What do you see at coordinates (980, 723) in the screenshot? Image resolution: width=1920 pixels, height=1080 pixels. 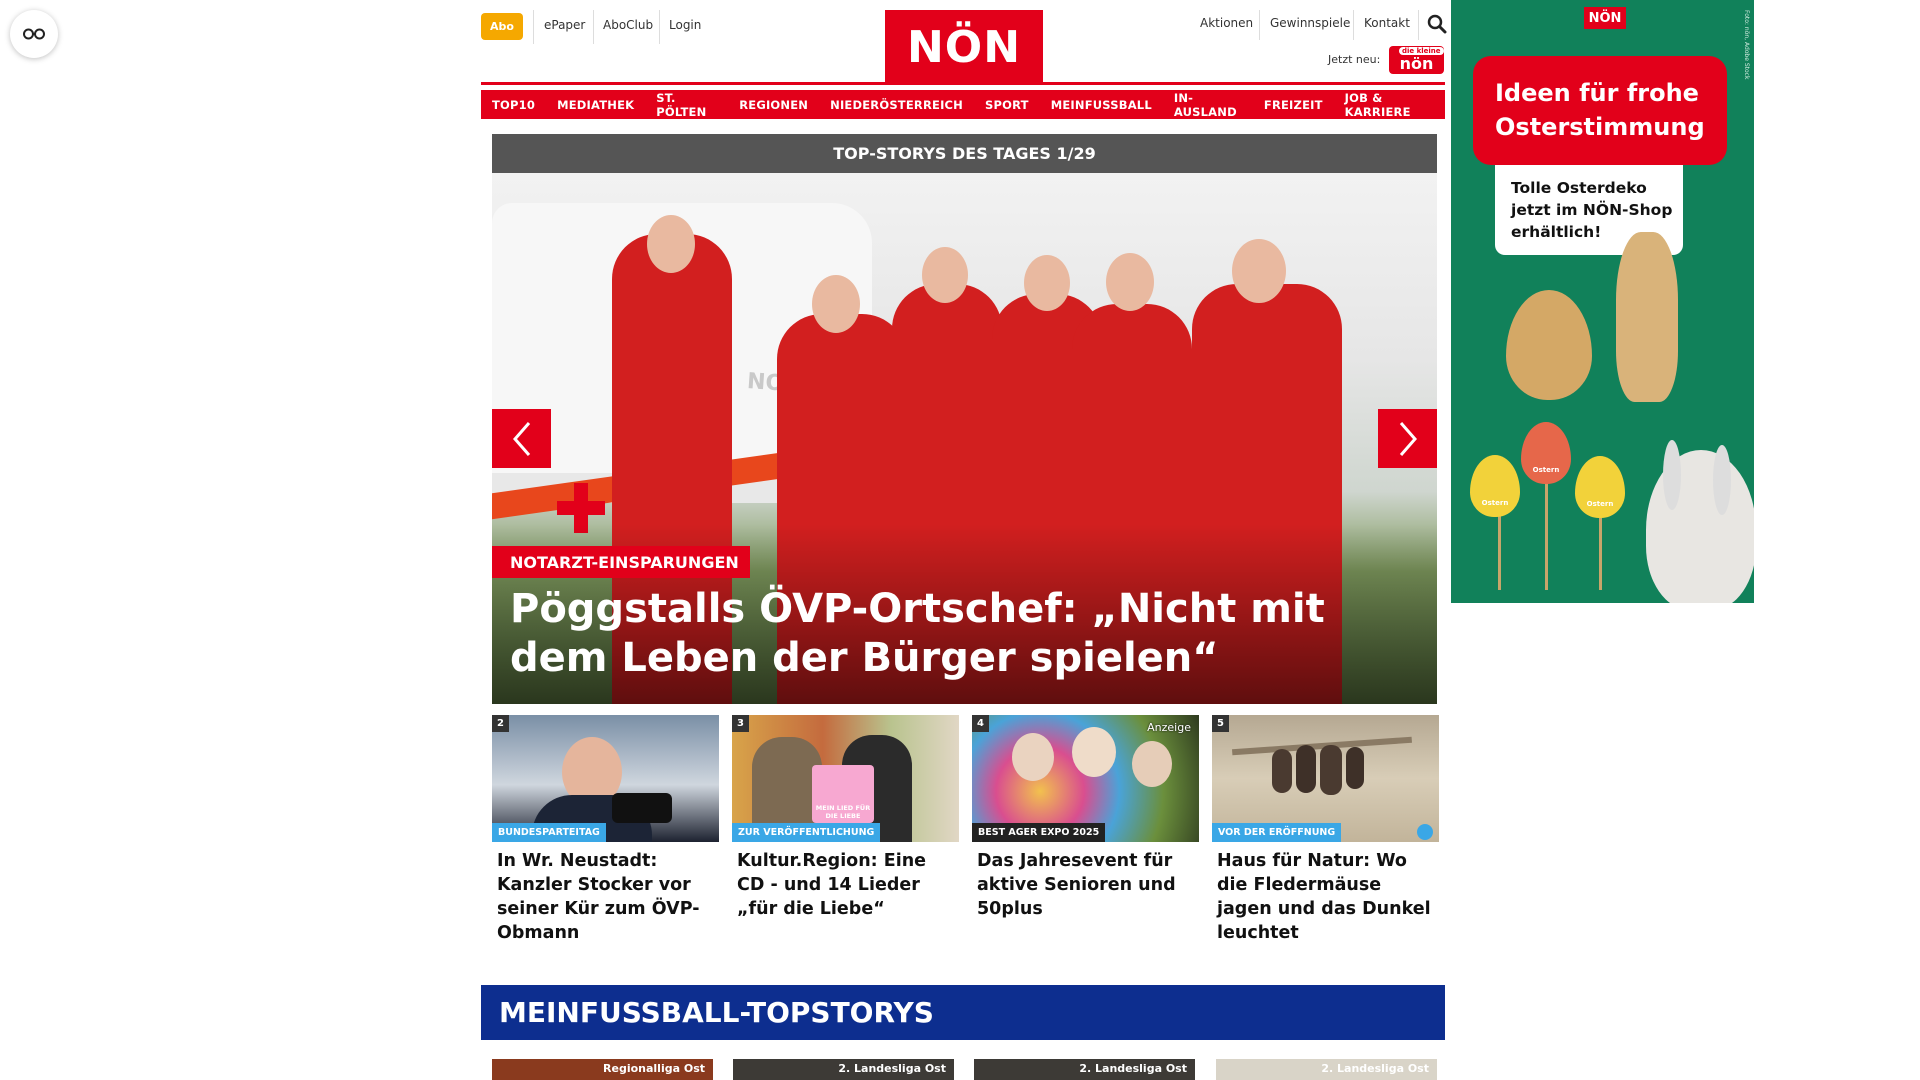 I see `story-number: 4` at bounding box center [980, 723].